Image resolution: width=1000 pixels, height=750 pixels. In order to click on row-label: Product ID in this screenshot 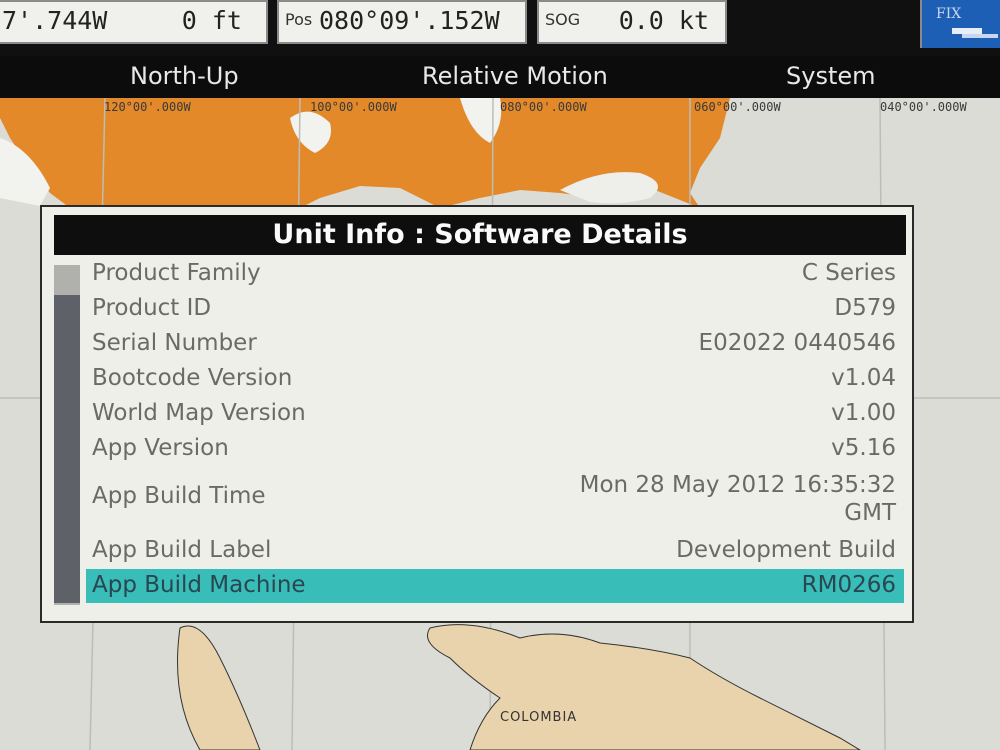, I will do `click(152, 308)`.